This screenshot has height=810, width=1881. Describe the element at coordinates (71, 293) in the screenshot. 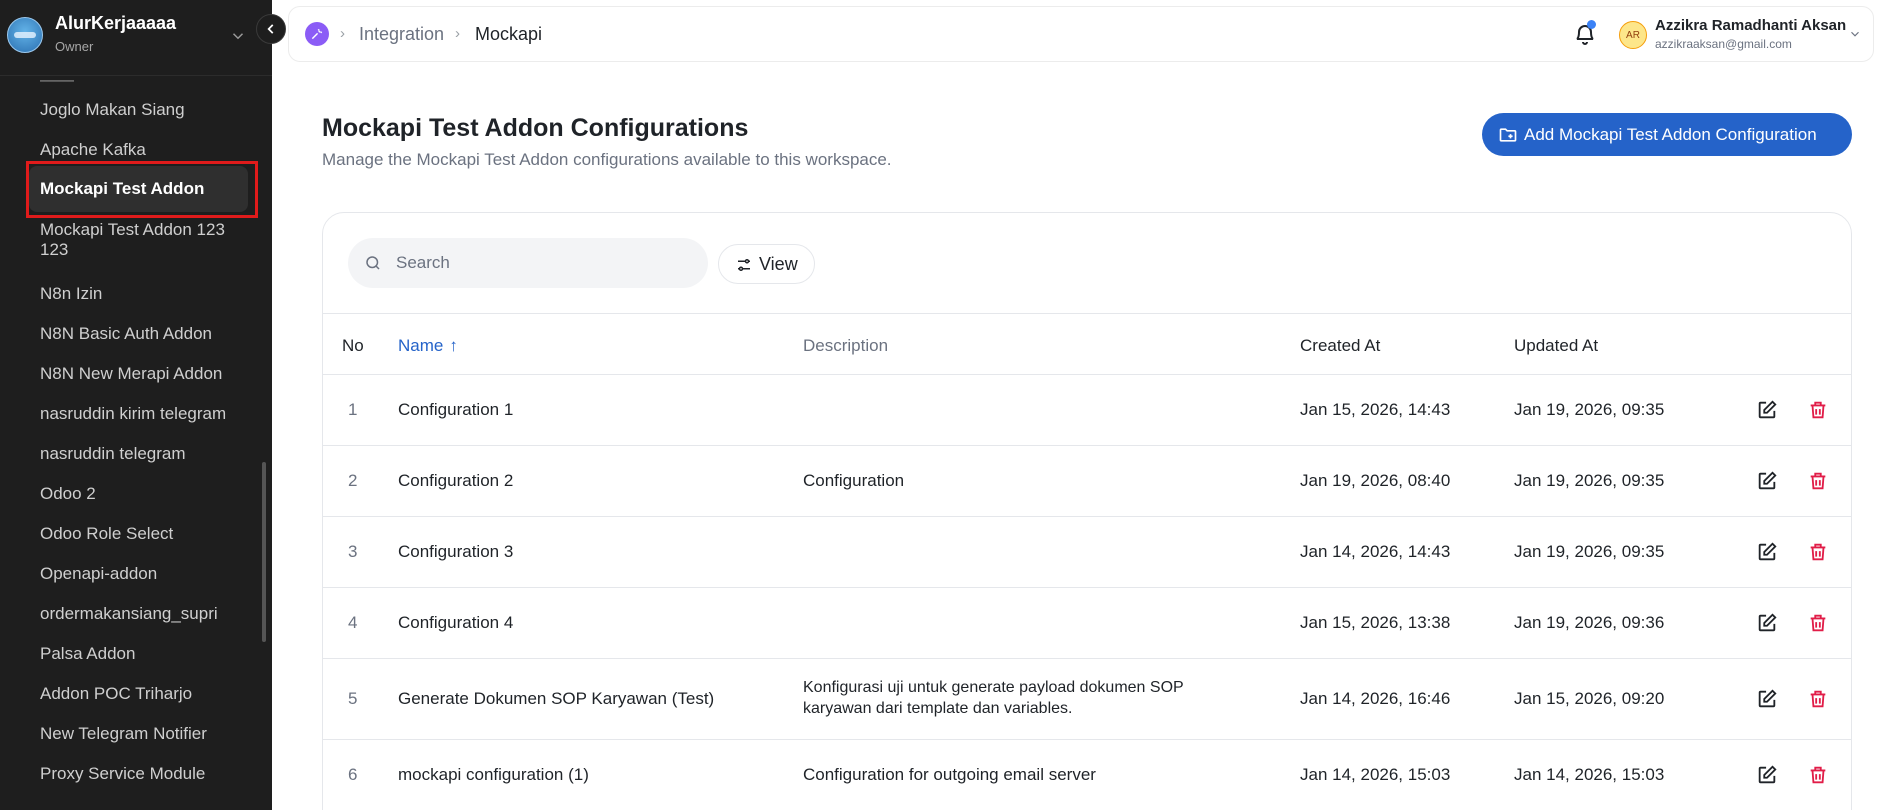

I see `sidebar-item-label: N8n Izin` at that location.